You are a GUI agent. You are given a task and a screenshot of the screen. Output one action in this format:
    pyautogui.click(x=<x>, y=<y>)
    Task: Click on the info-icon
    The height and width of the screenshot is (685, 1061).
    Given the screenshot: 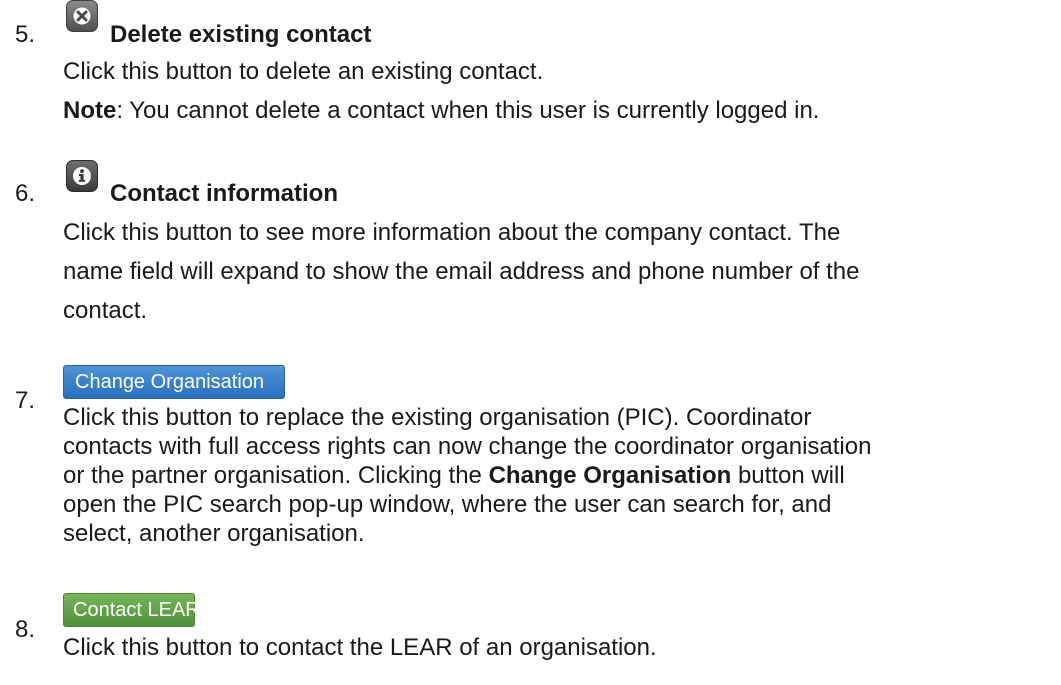 What is the action you would take?
    pyautogui.click(x=82, y=176)
    